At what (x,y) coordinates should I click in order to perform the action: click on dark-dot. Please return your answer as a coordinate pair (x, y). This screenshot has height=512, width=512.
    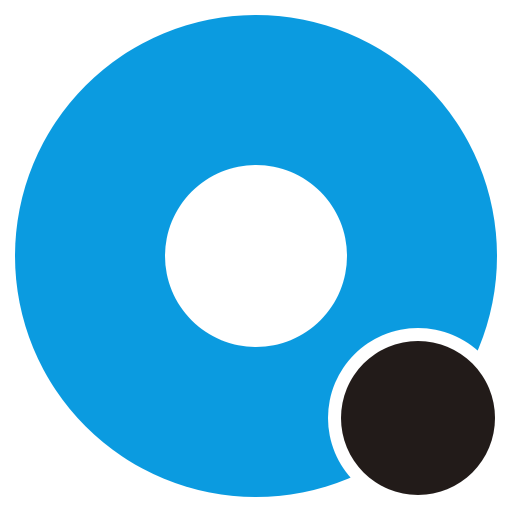
    Looking at the image, I should click on (418, 418).